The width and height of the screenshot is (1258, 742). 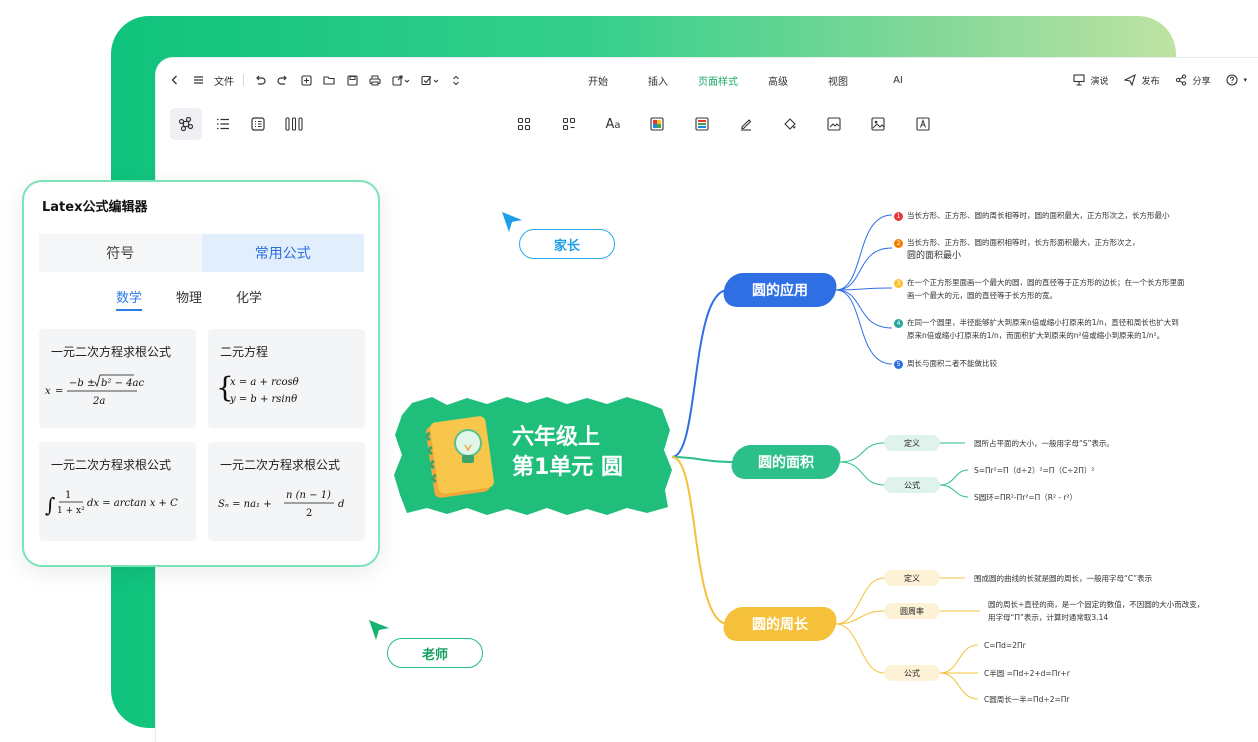 I want to click on style-toolbar: Aa, so click(x=707, y=124).